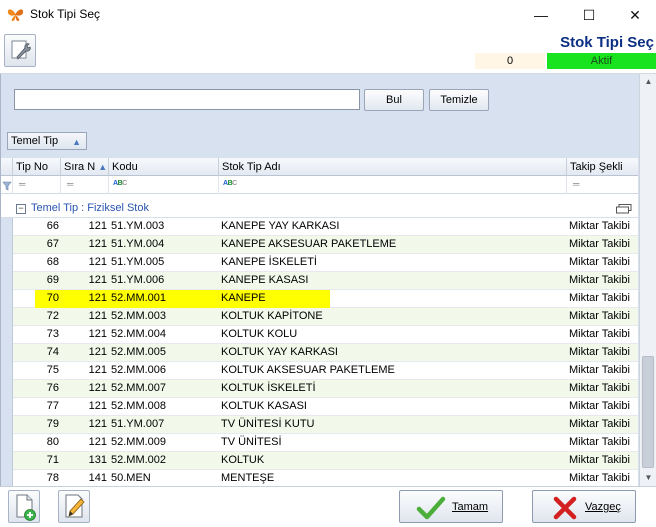 This screenshot has width=656, height=527. Describe the element at coordinates (319, 335) in the screenshot. I see `table-row: 73 121 52.MM.004 KOLTUK KOLU Miktar Takibi` at that location.